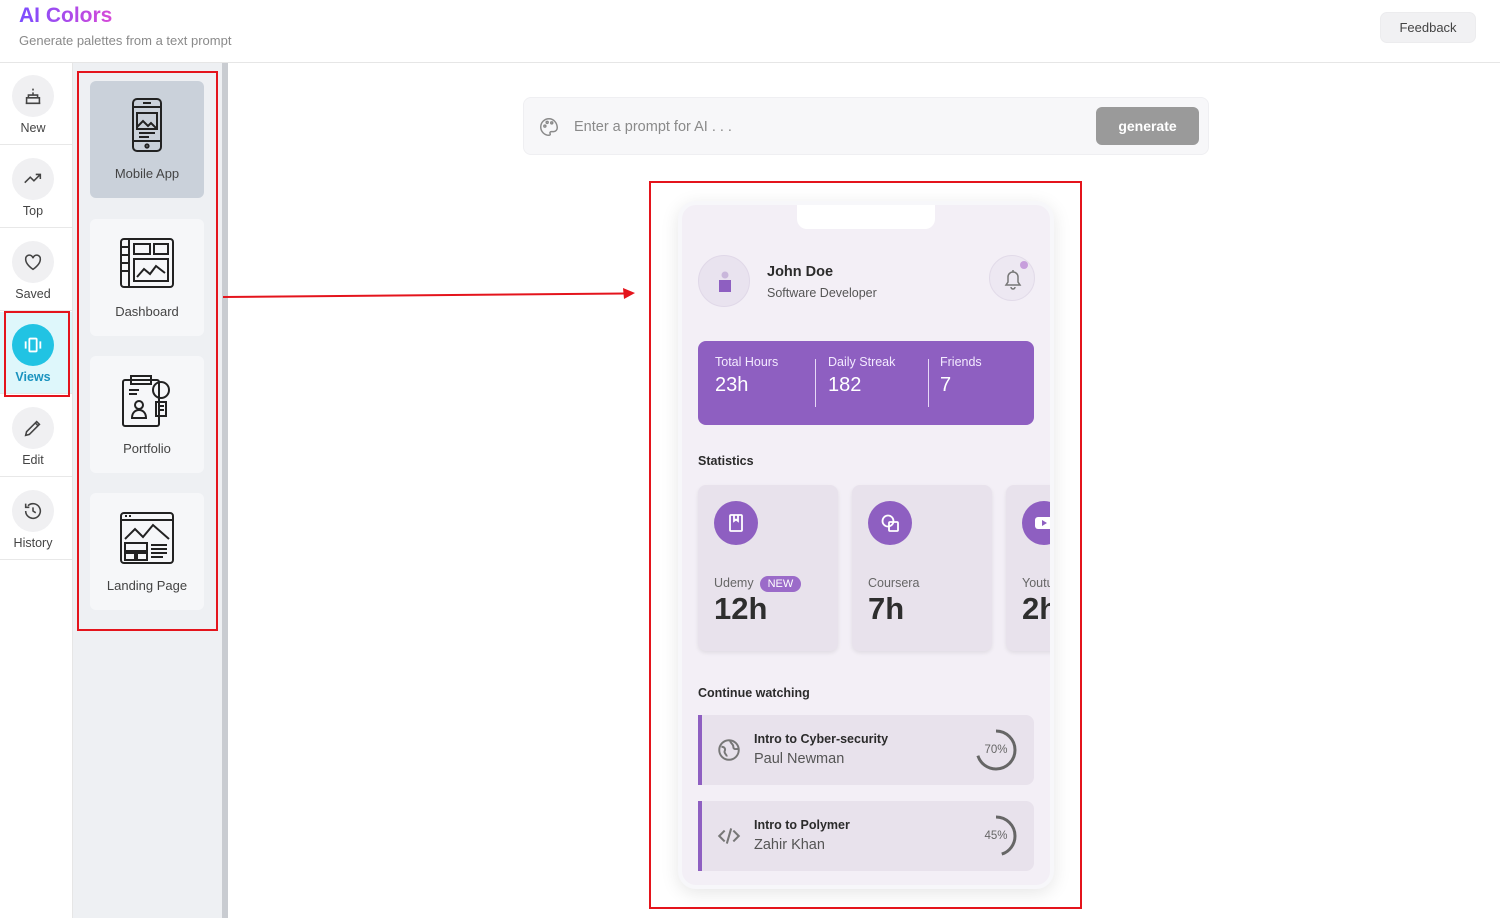 Image resolution: width=1500 pixels, height=918 pixels. What do you see at coordinates (724, 281) in the screenshot?
I see `avatar` at bounding box center [724, 281].